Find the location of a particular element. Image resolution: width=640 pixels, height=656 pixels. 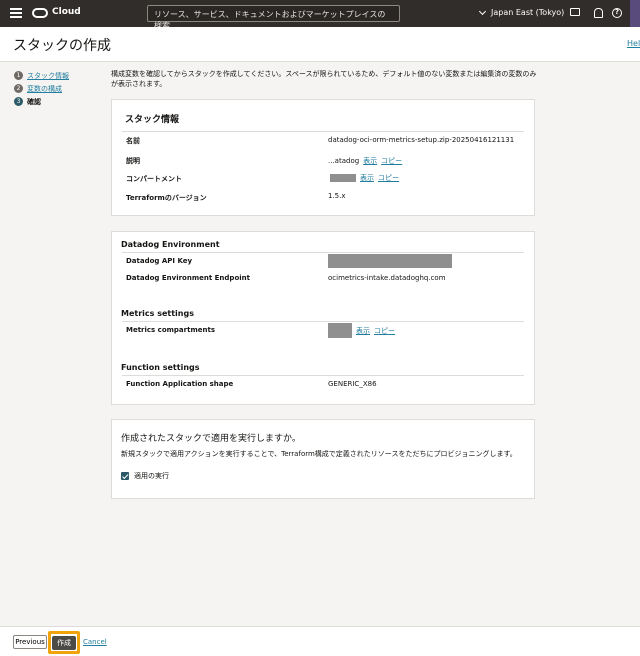

page-header: スタックの作成 Help is located at coordinates (320, 44).